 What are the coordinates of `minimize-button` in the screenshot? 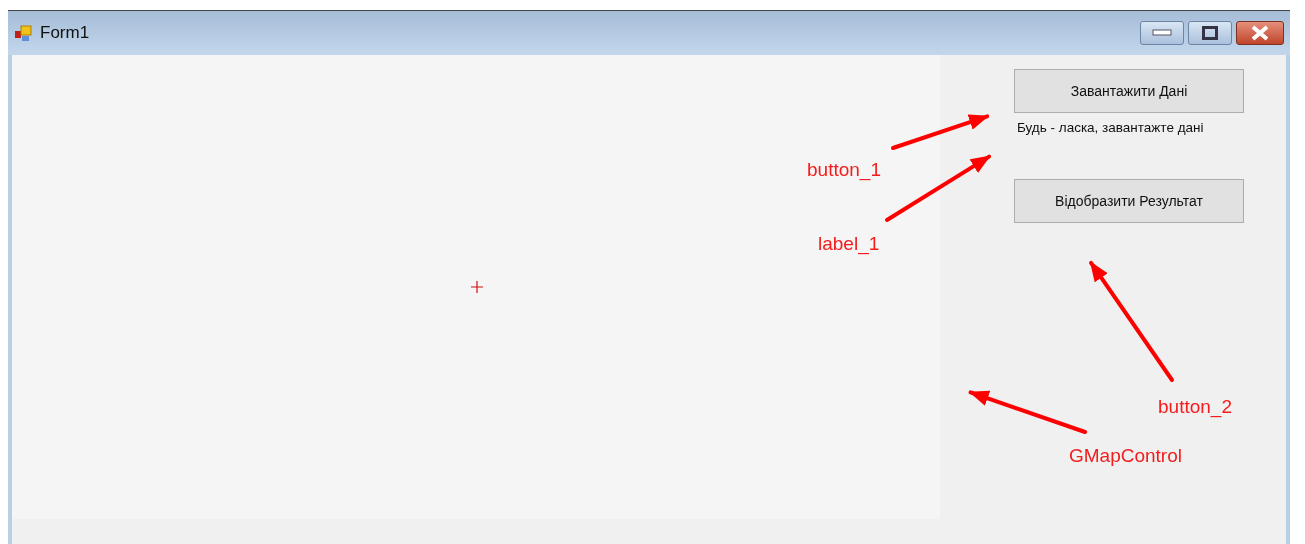 It's located at (1162, 33).